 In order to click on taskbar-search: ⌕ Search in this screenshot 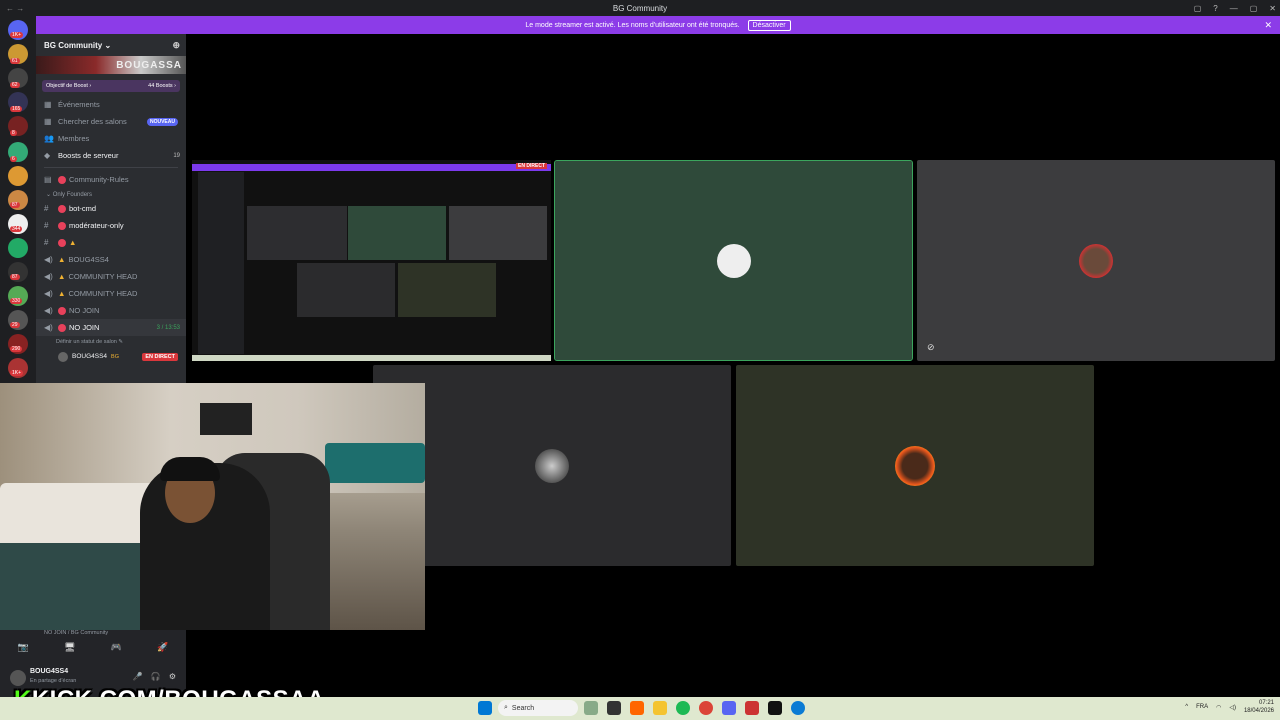, I will do `click(538, 708)`.